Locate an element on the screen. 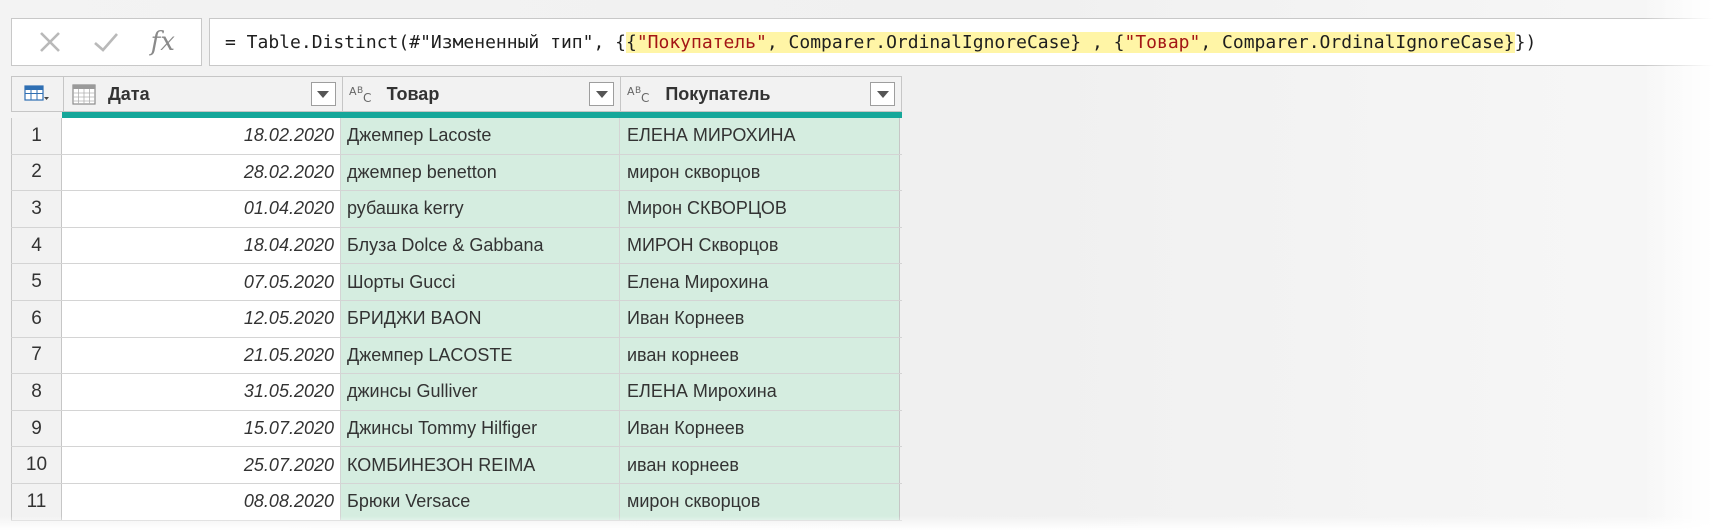 The width and height of the screenshot is (1713, 530). row-number: 3 is located at coordinates (36, 209).